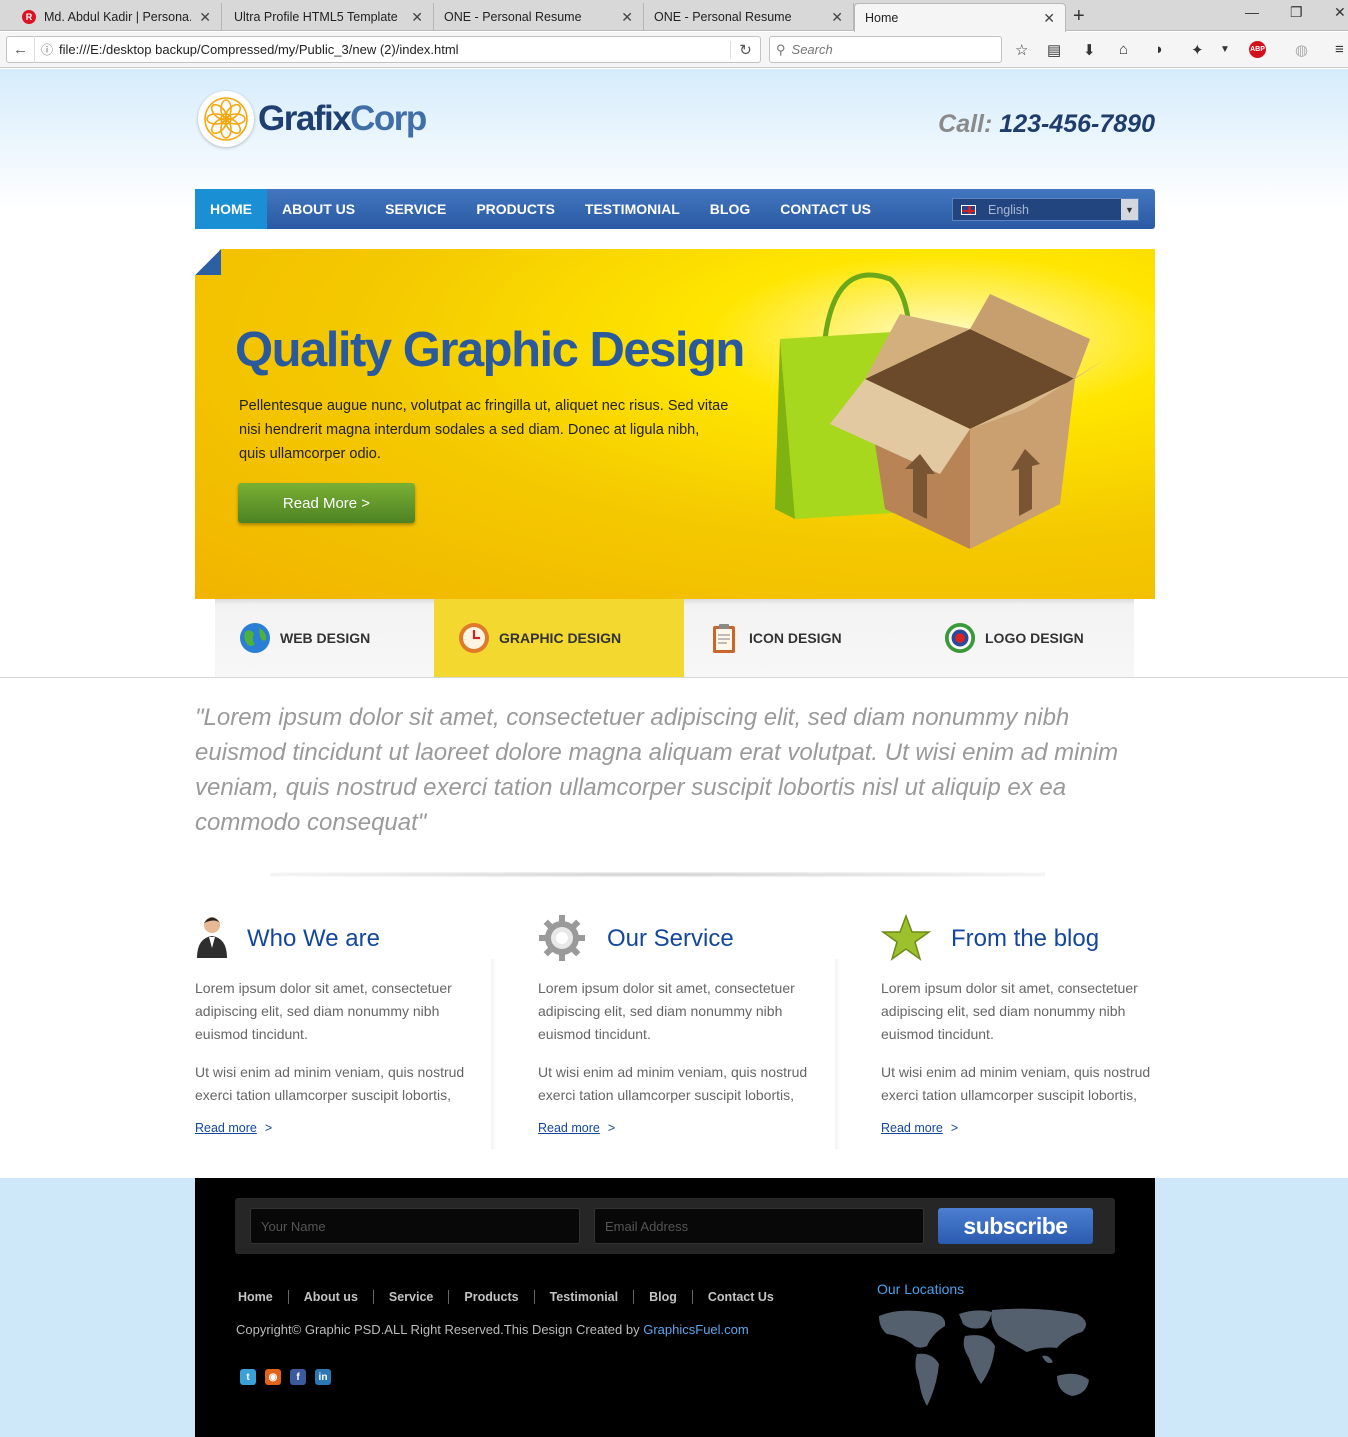 The image size is (1348, 1437). I want to click on read-more-label: Read more, so click(912, 1128).